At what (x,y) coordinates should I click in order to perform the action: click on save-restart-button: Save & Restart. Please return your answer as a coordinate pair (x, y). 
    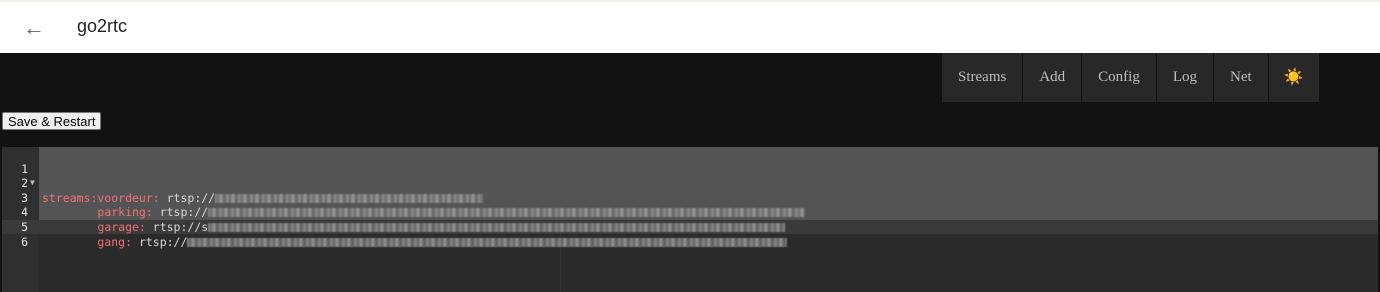
    Looking at the image, I should click on (52, 121).